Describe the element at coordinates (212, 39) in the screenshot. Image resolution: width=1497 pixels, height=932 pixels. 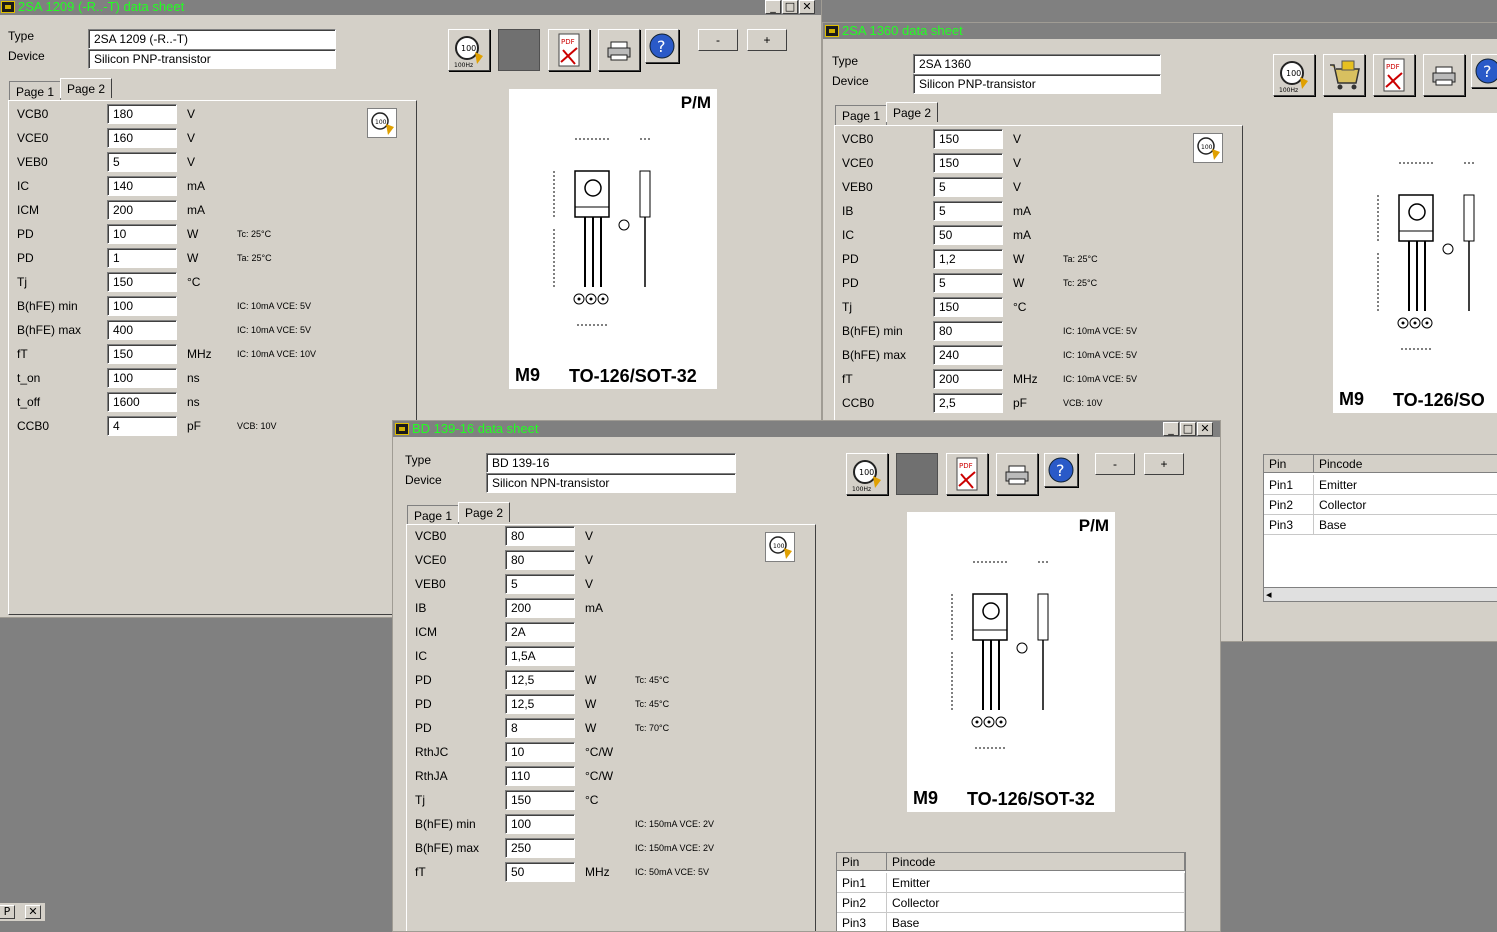
I see `type-field: 2SA 1209 (-R..-T)` at that location.